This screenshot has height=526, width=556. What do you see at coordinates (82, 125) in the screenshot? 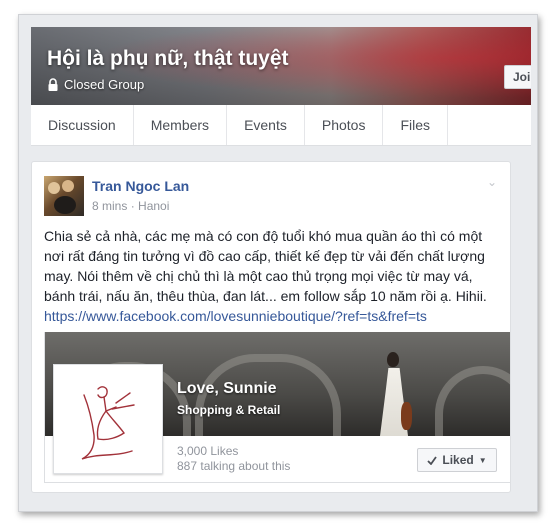
I see `tab-discussion: Discussion` at bounding box center [82, 125].